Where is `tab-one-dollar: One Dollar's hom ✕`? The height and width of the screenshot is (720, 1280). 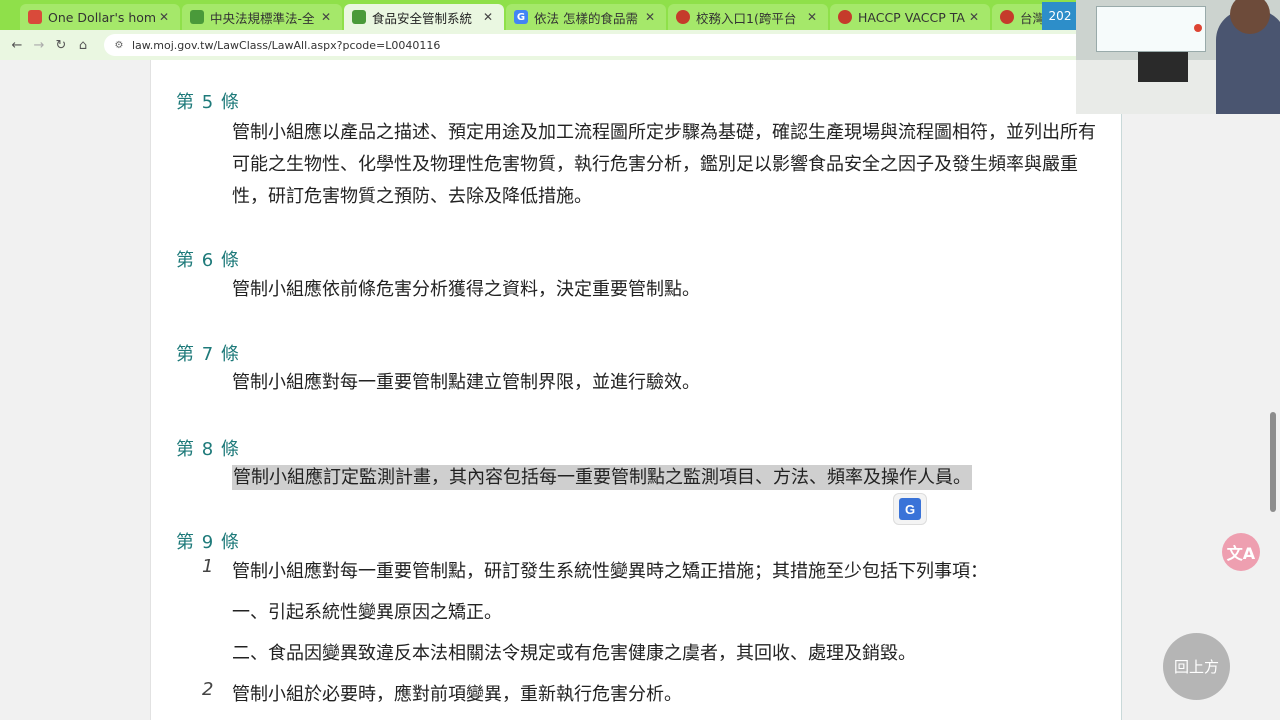
tab-one-dollar: One Dollar's hom ✕ is located at coordinates (100, 17).